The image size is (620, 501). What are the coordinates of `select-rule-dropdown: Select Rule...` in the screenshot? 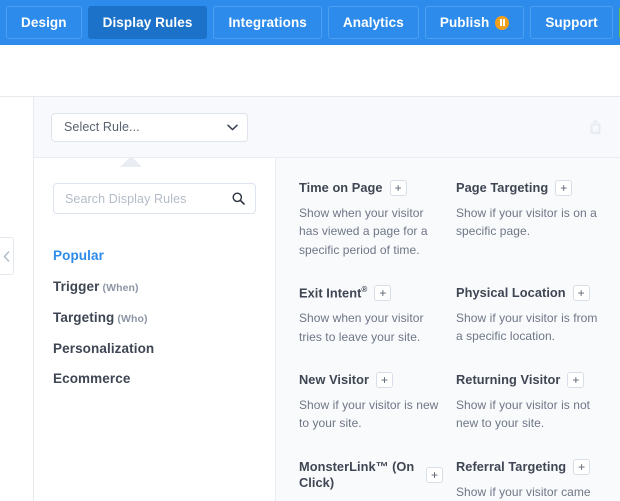 It's located at (149, 127).